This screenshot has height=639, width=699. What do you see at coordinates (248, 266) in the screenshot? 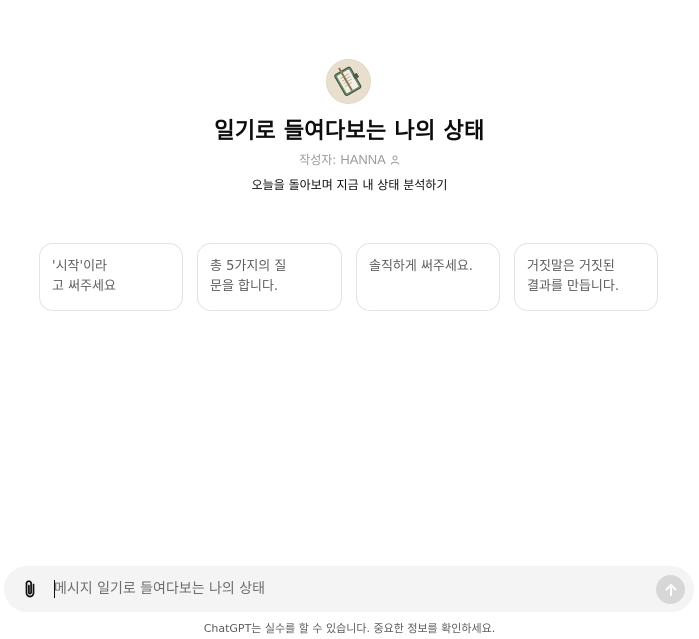
I see `starter-line: 총 5가지의 질` at bounding box center [248, 266].